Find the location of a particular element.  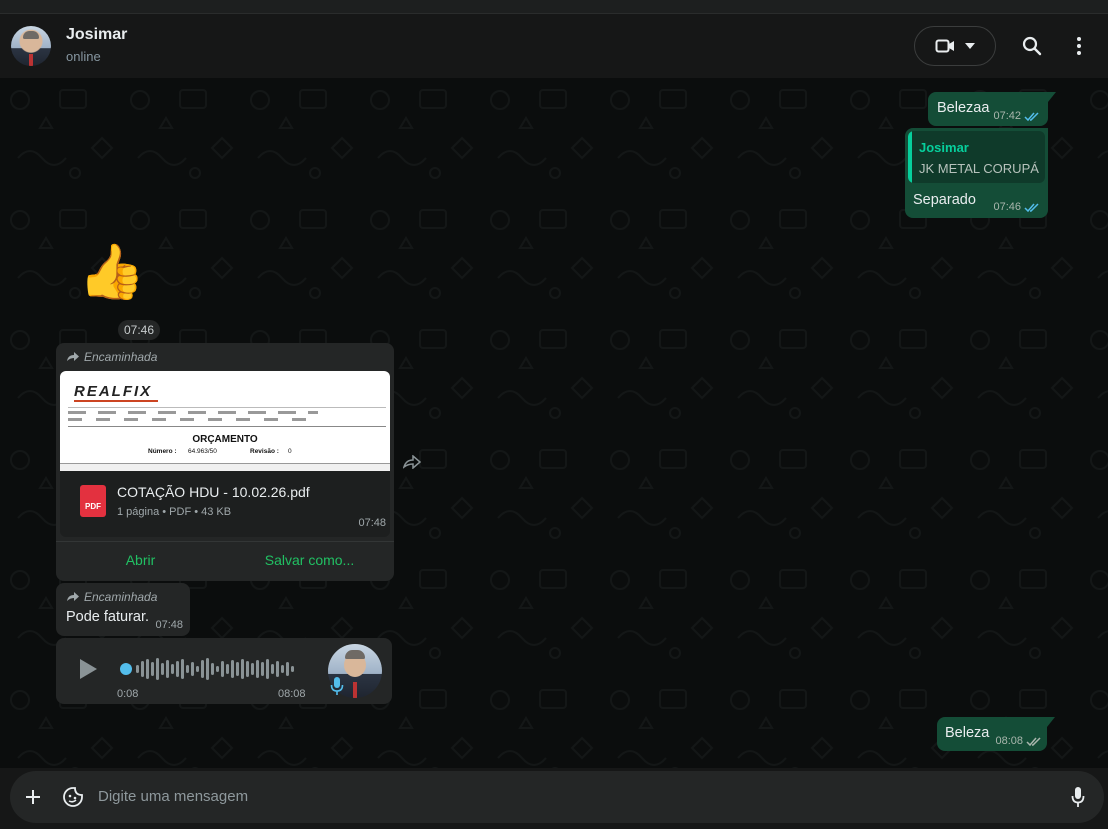

contact-status: online is located at coordinates (83, 56).